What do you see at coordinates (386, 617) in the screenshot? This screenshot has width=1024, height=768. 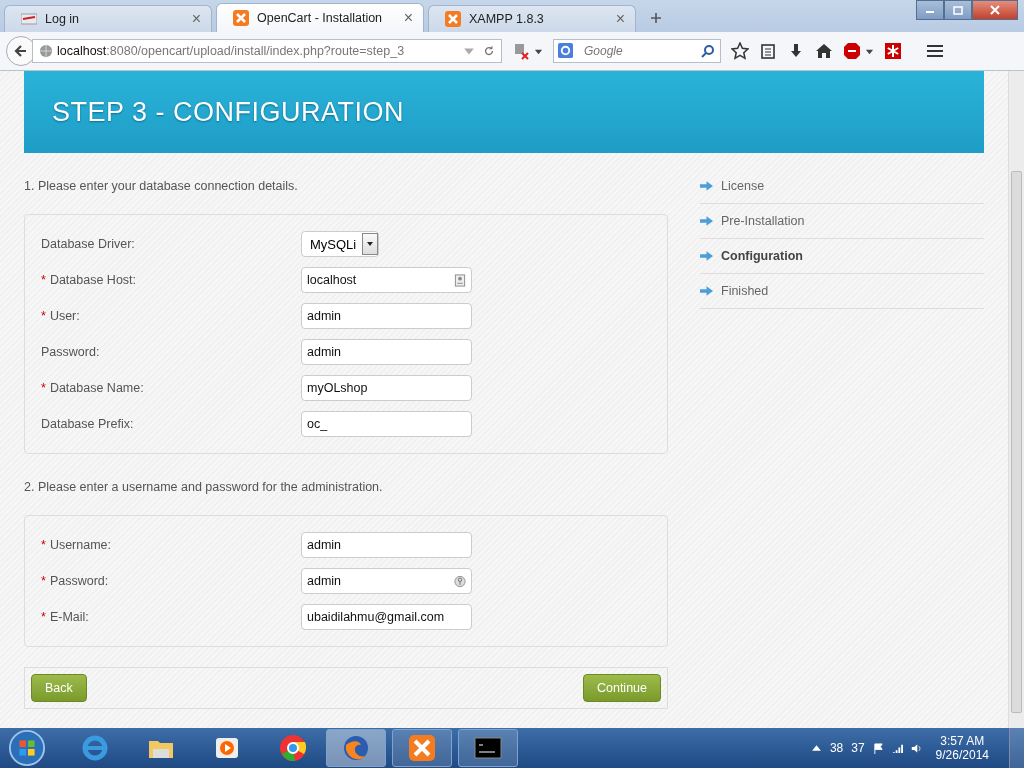 I see `text-input: ubaidilahmu@gmail.com` at bounding box center [386, 617].